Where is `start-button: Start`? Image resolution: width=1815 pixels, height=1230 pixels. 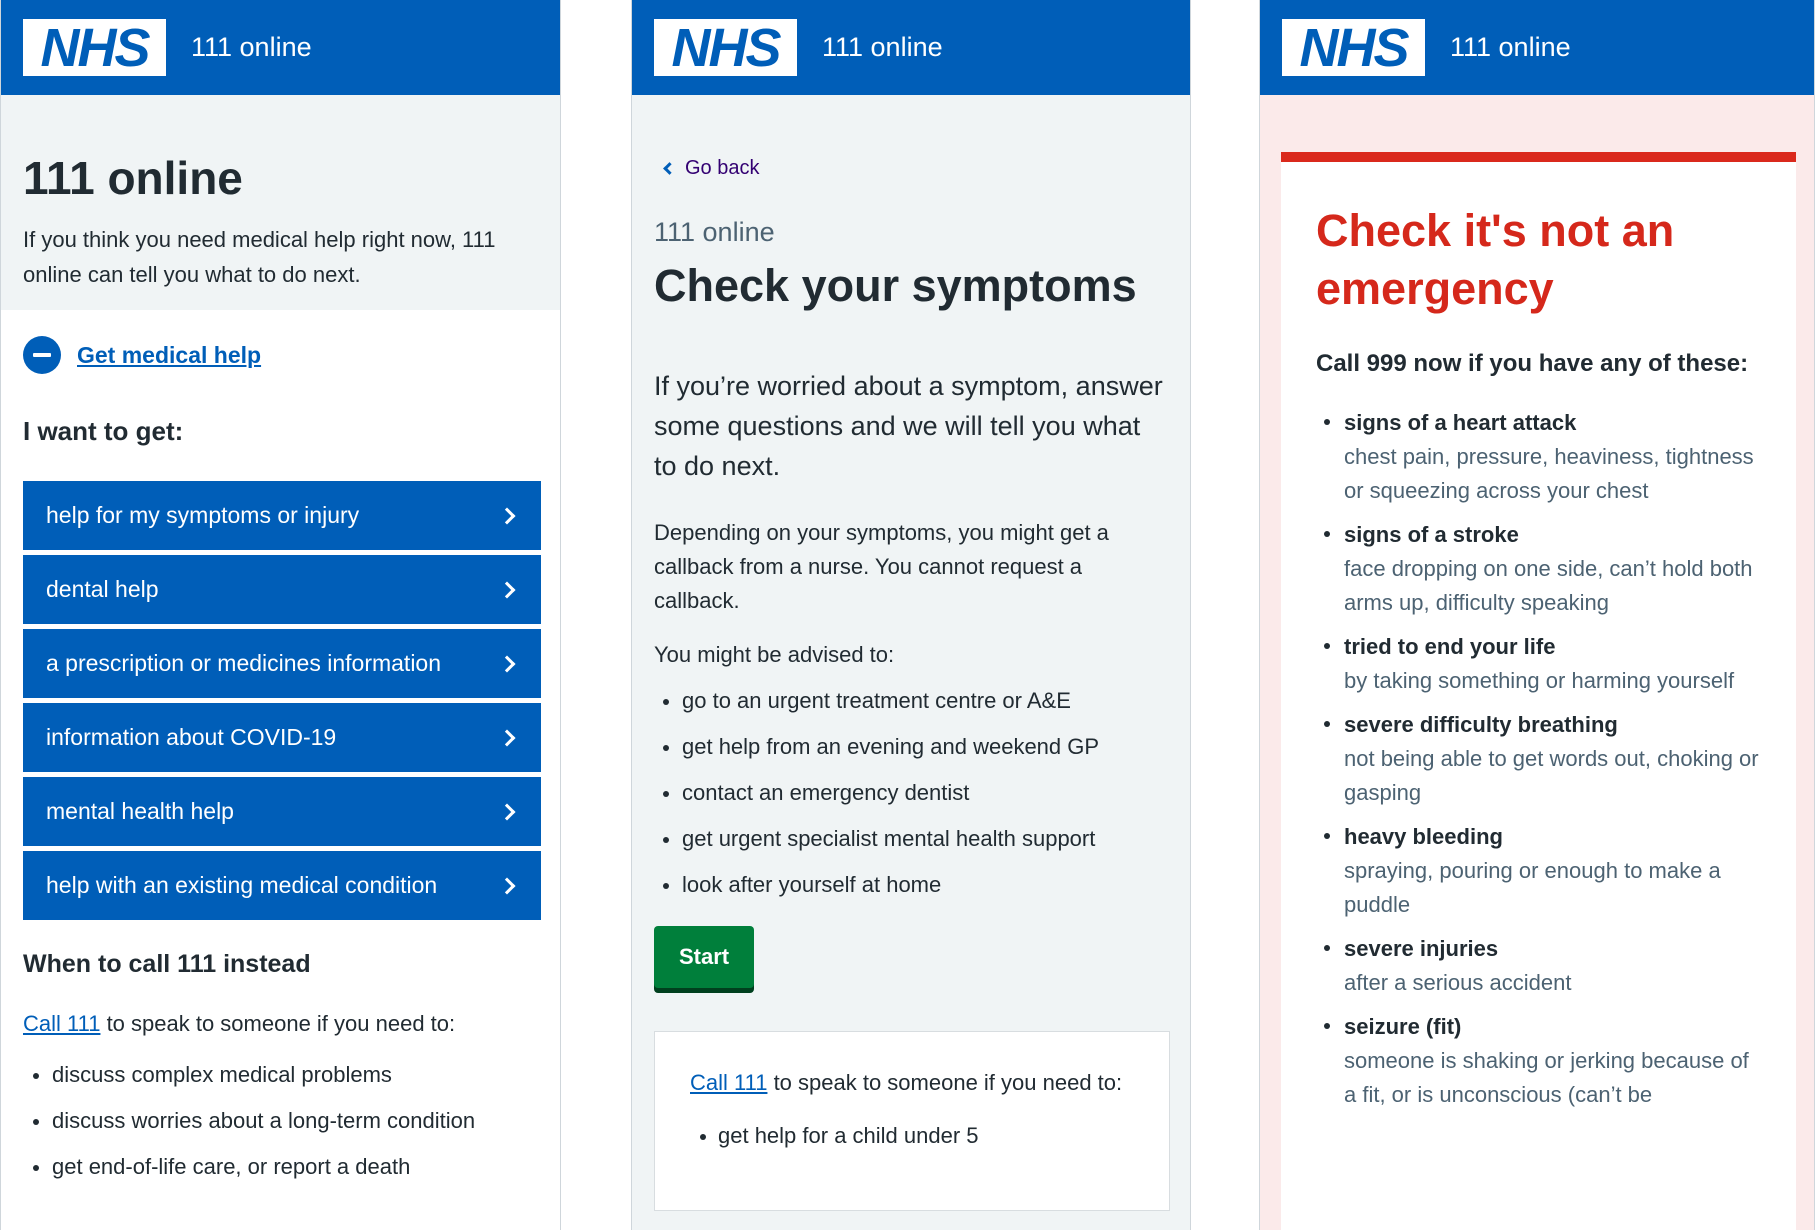 start-button: Start is located at coordinates (704, 956).